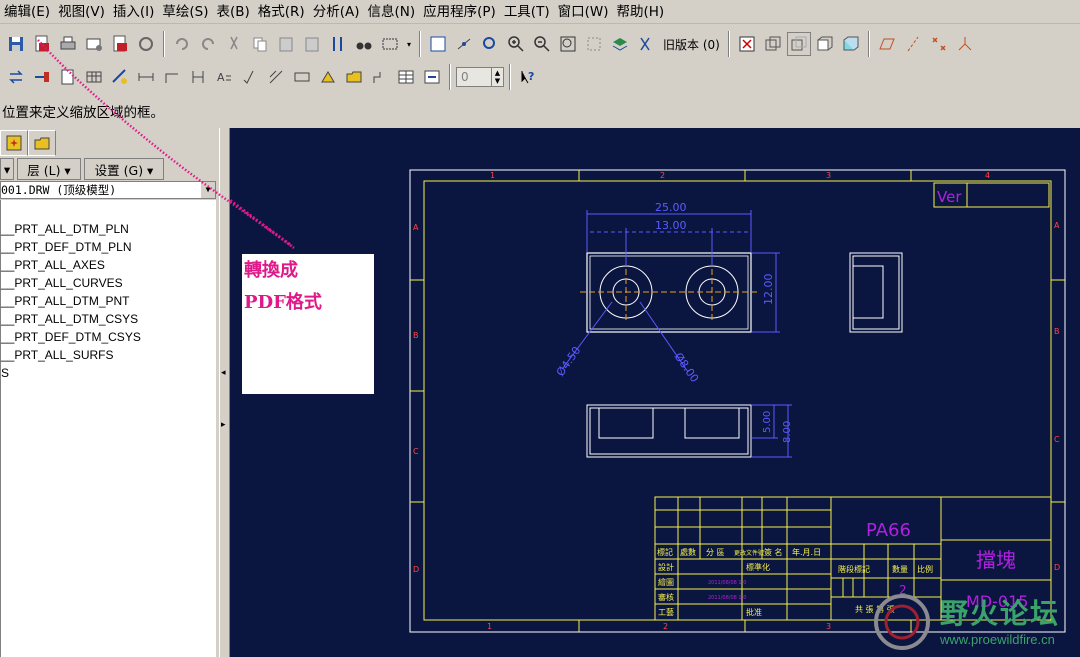 The width and height of the screenshot is (1080, 657). I want to click on menu-window: 窗口(W), so click(585, 12).